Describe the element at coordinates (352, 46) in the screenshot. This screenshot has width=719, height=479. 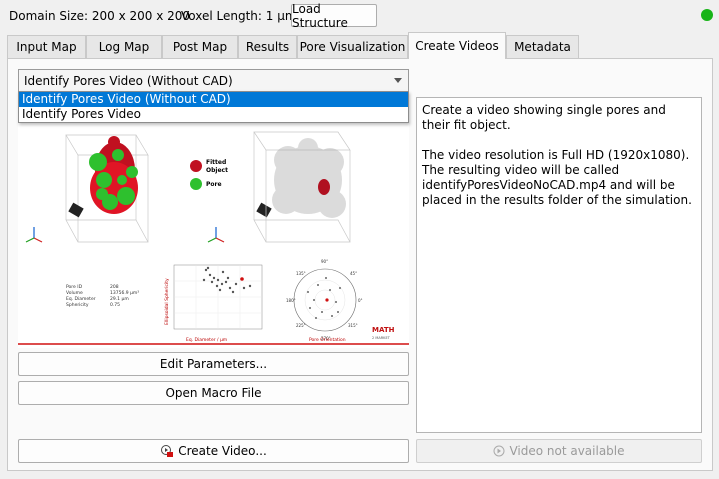
I see `tab-pore-visualization: Pore Visualization` at that location.